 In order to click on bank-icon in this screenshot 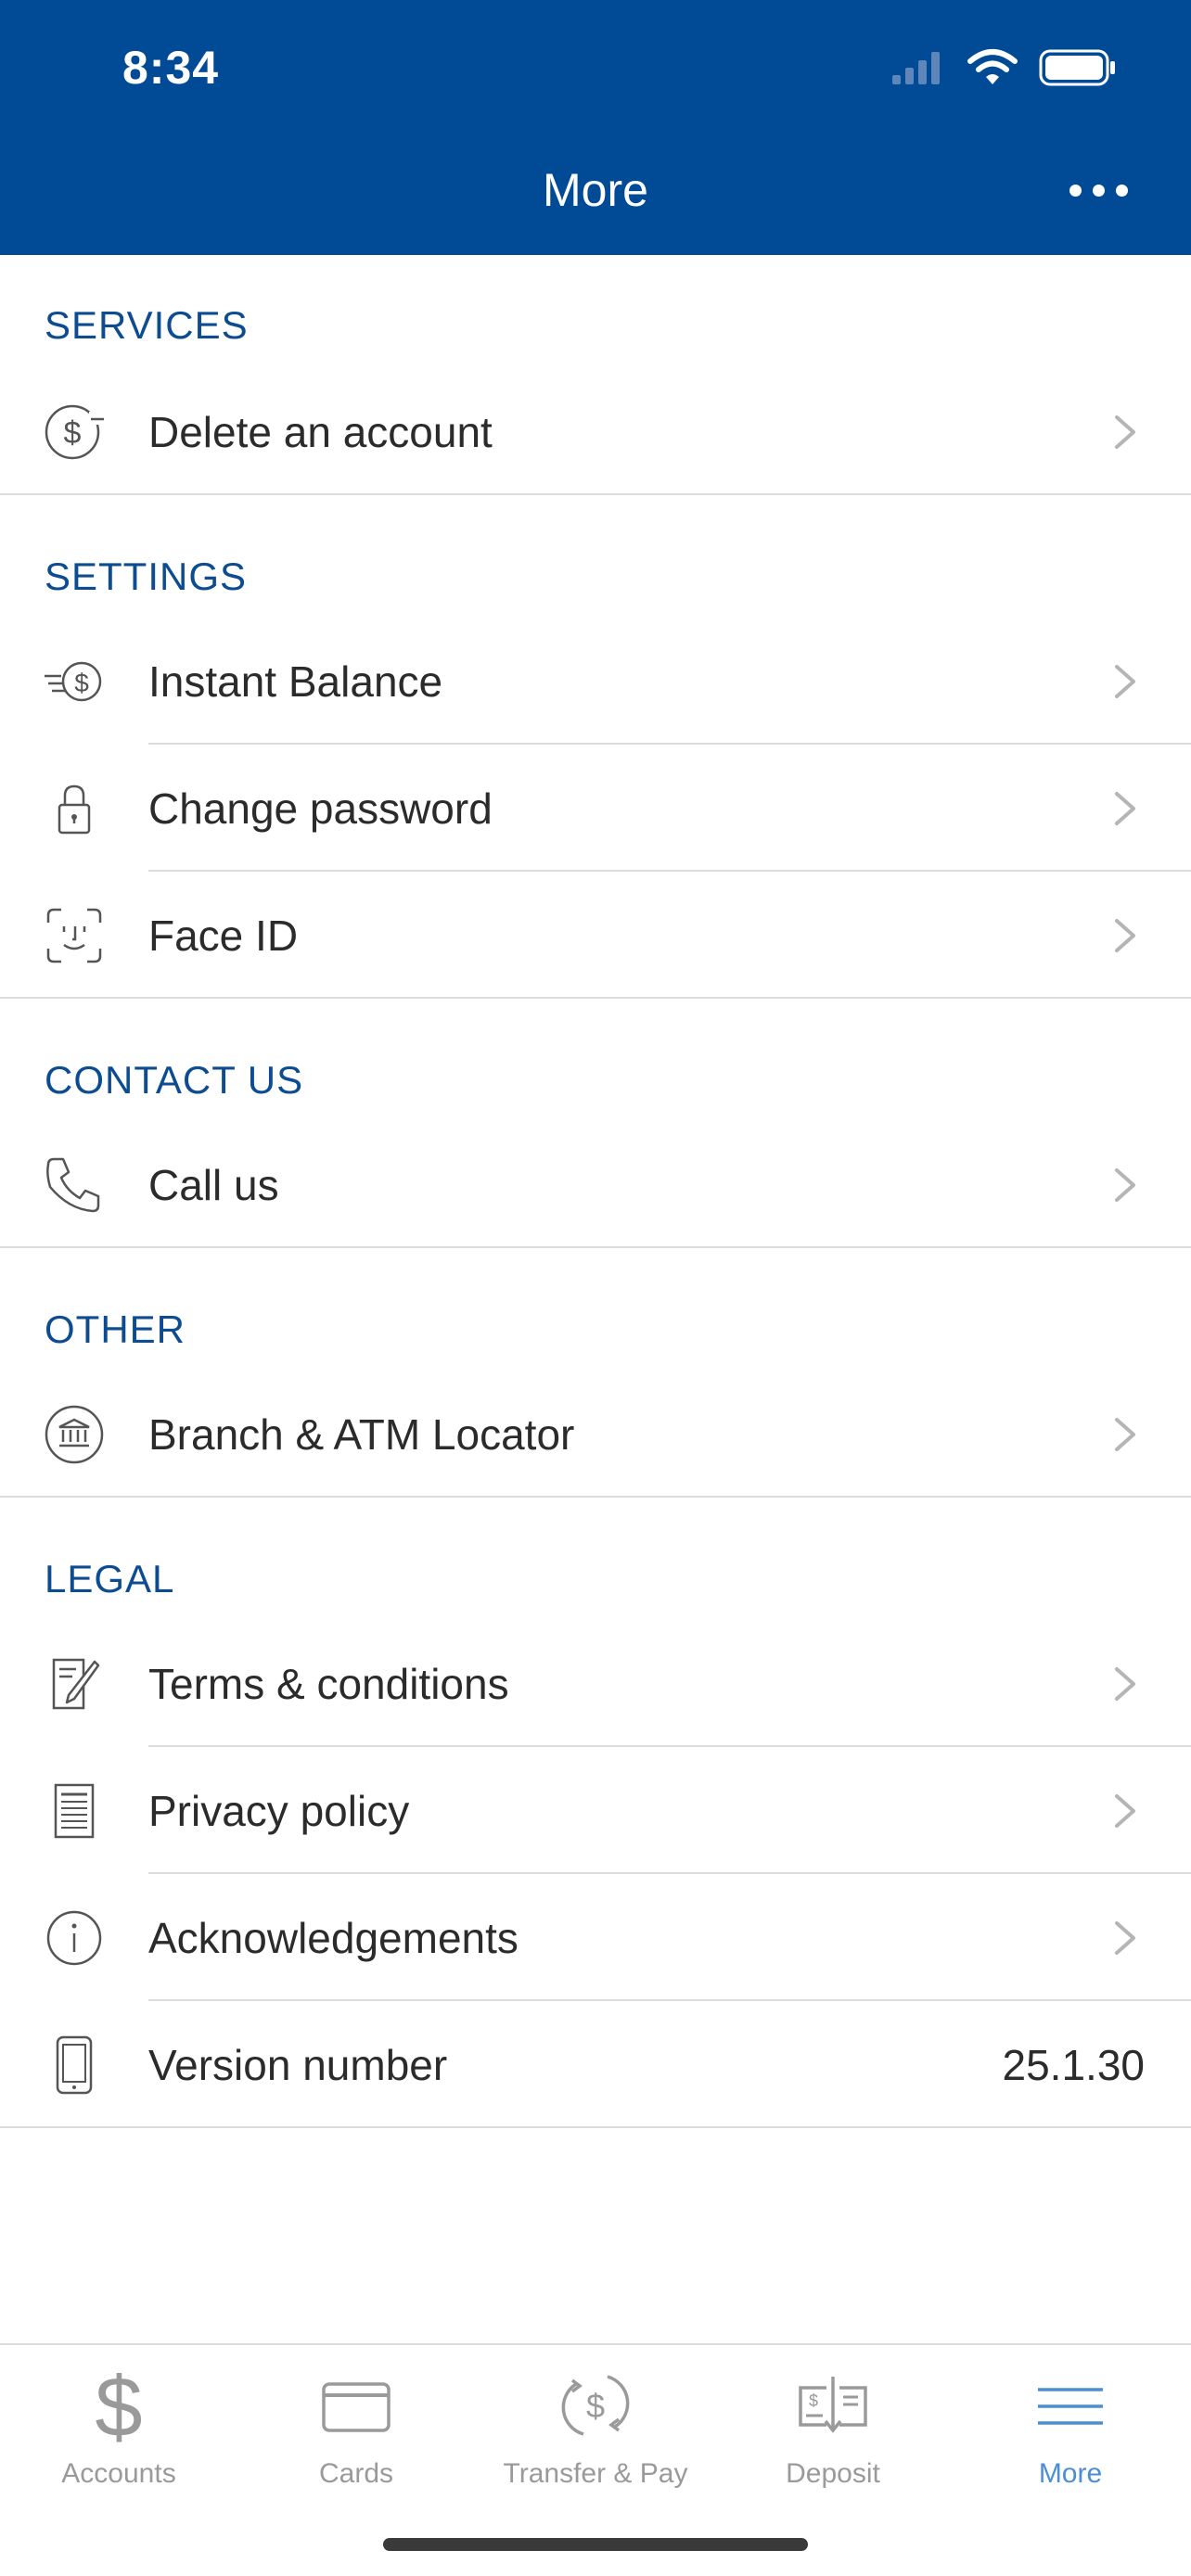, I will do `click(74, 1434)`.